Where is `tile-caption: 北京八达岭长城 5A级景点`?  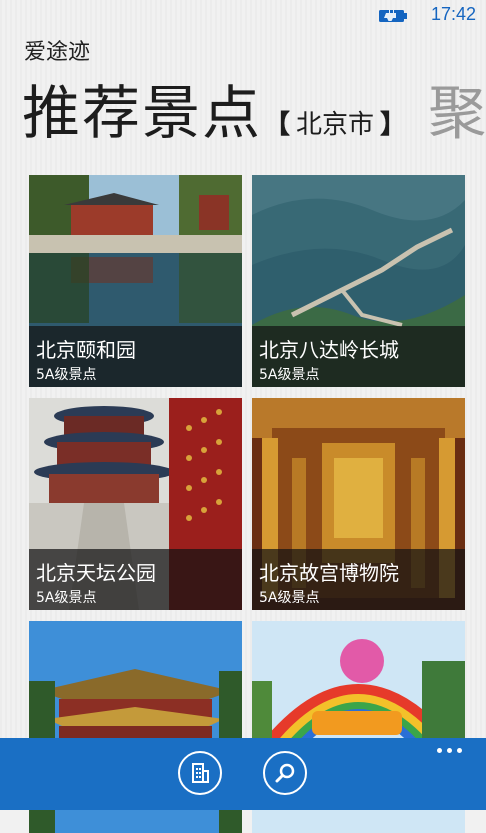
tile-caption: 北京八达岭长城 5A级景点 is located at coordinates (358, 356).